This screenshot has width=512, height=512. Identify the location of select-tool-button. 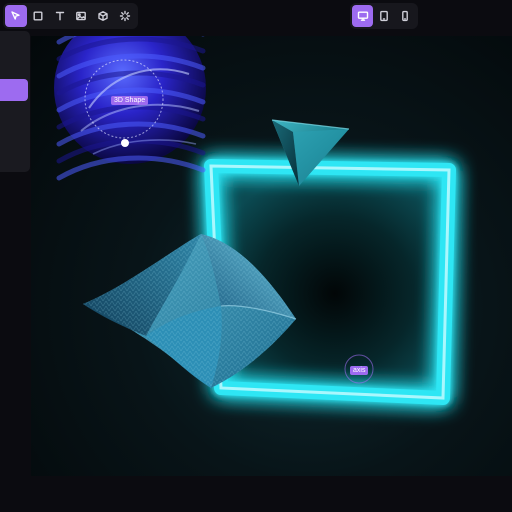
(16, 16).